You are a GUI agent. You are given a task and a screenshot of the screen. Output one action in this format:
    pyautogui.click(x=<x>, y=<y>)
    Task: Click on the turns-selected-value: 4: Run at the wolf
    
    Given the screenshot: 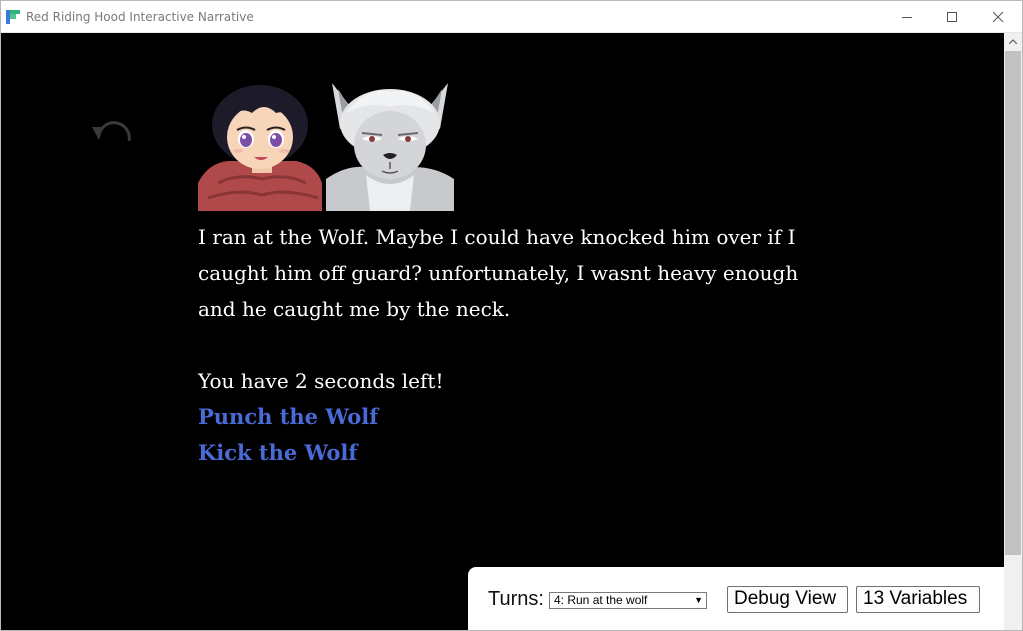 What is the action you would take?
    pyautogui.click(x=601, y=600)
    